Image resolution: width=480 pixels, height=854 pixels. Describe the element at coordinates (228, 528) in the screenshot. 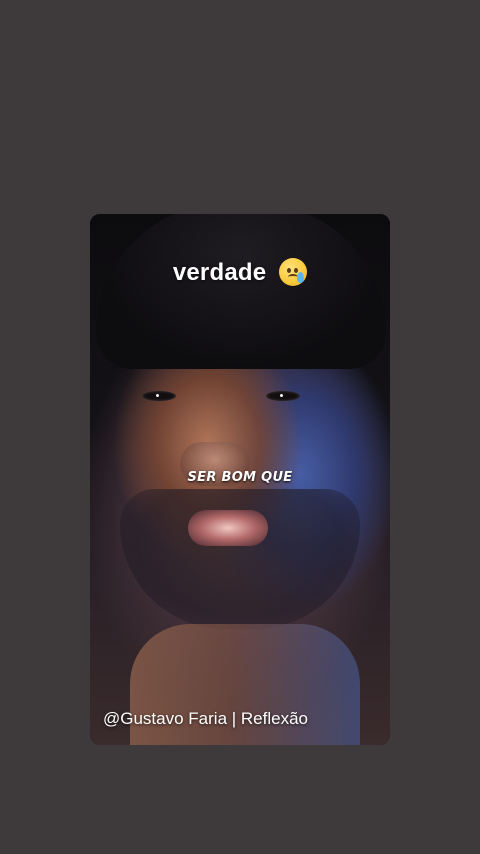

I see `mouth-shape` at that location.